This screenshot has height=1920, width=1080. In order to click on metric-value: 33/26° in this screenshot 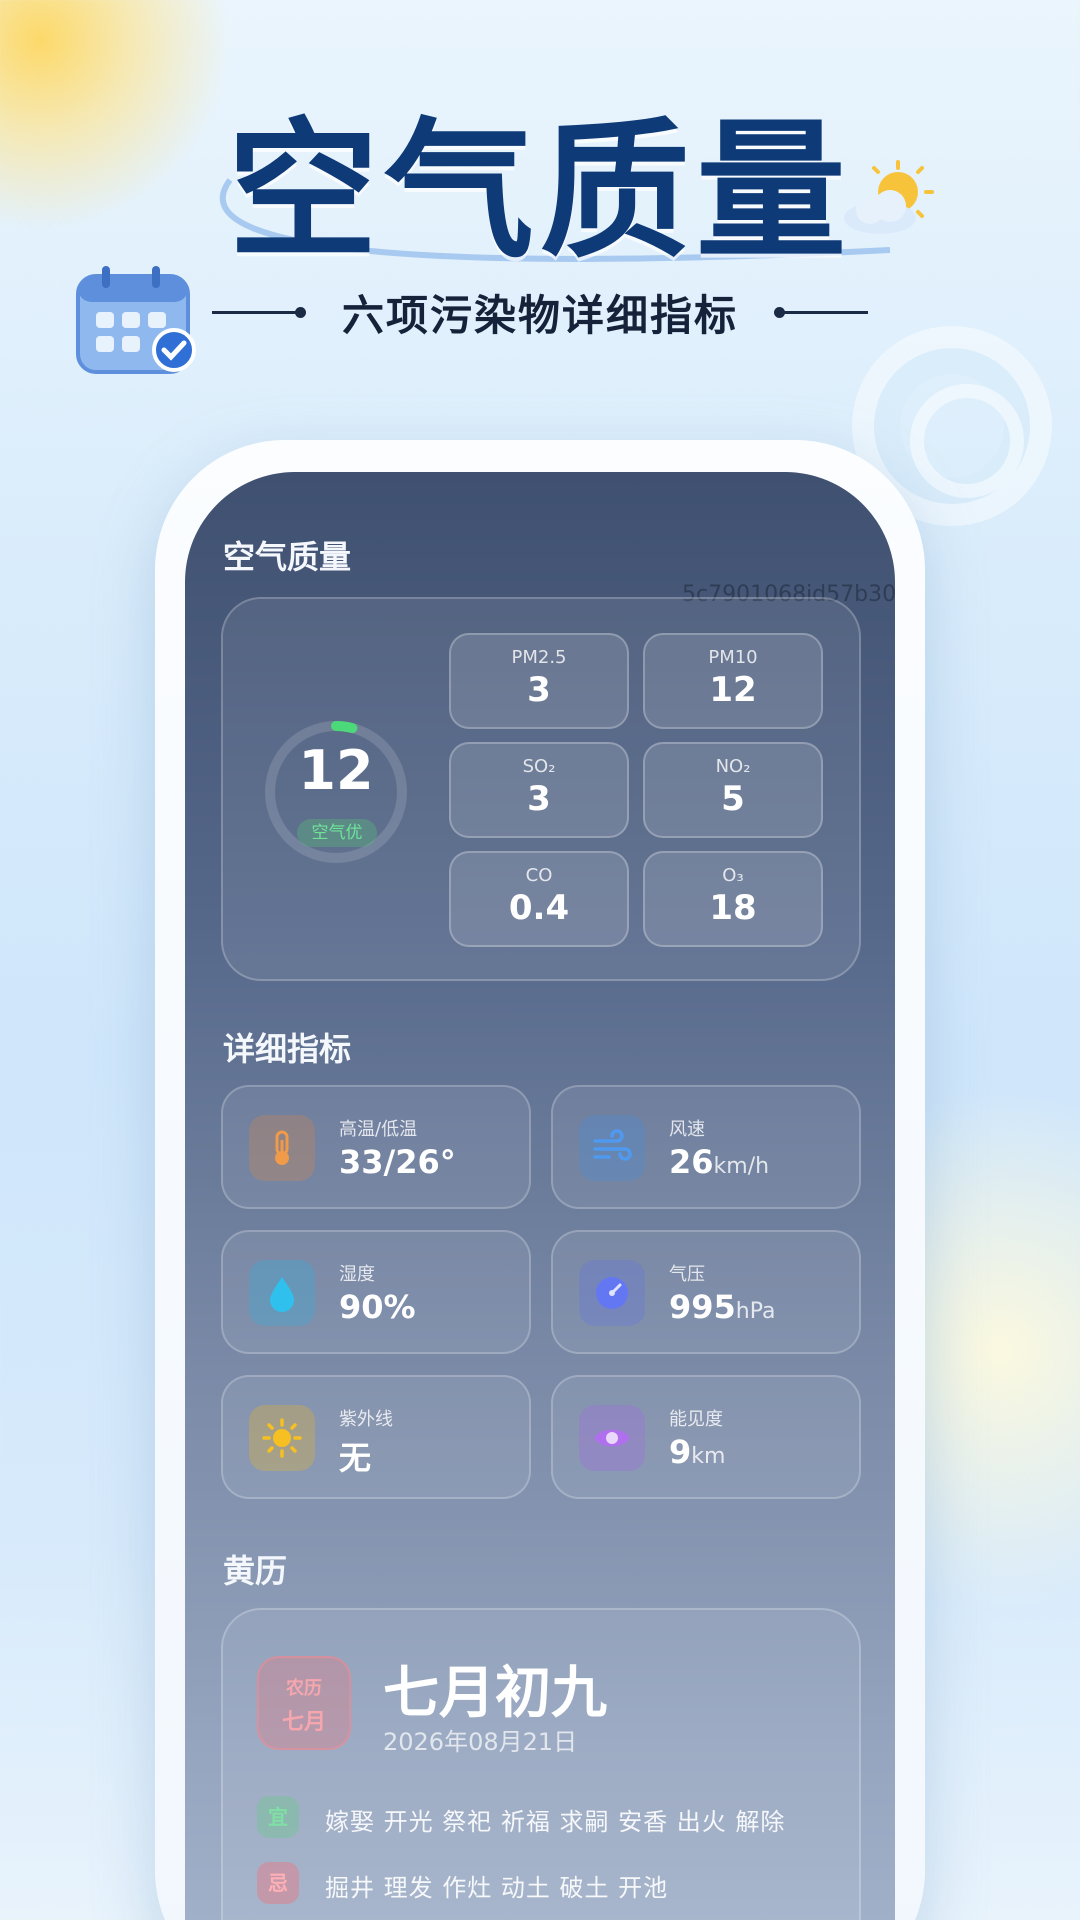, I will do `click(397, 1162)`.